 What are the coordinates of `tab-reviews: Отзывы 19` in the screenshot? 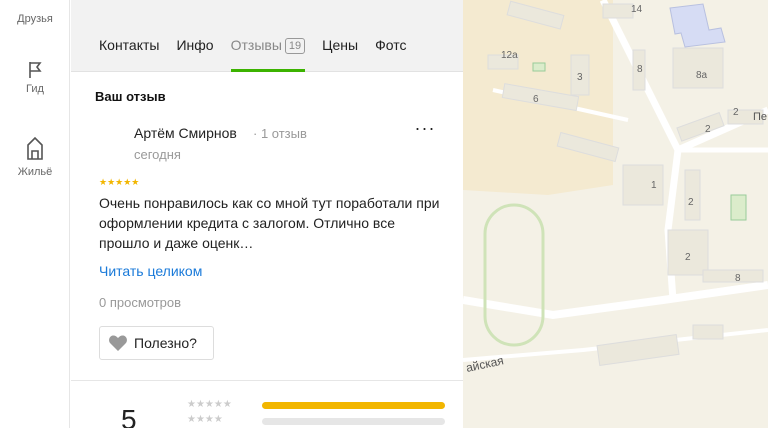 It's located at (268, 54).